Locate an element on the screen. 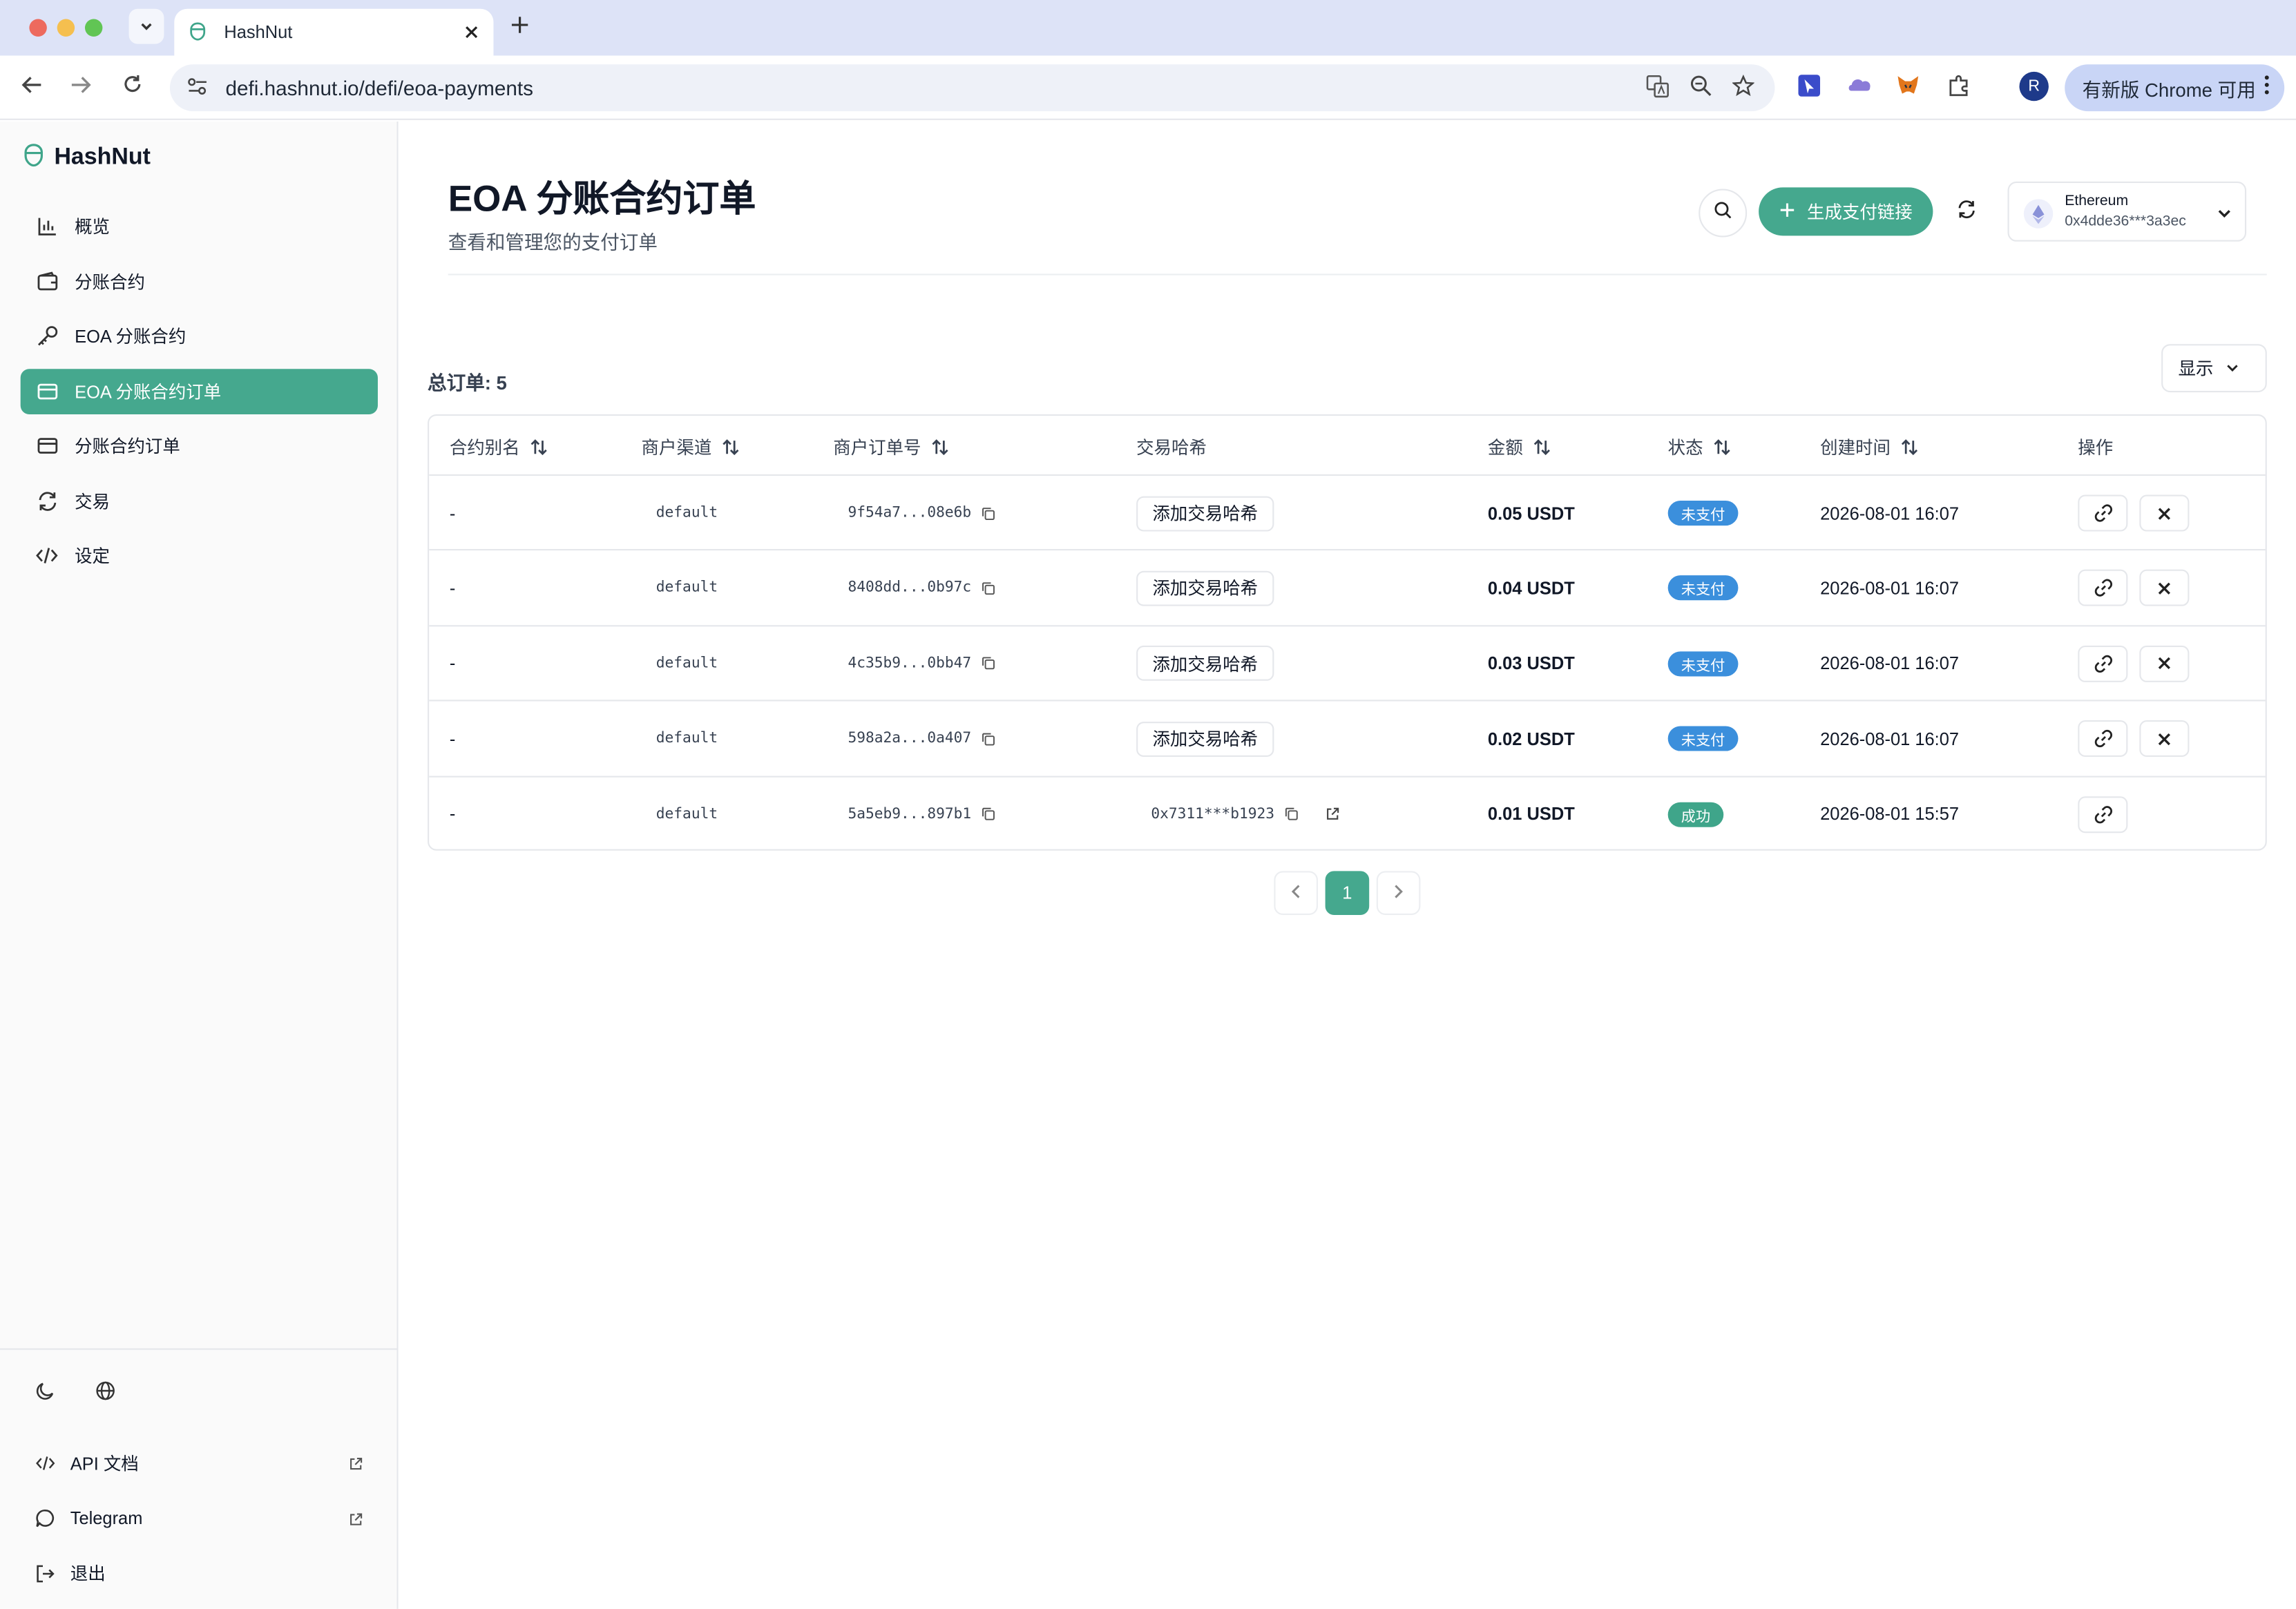 Image resolution: width=2296 pixels, height=1609 pixels. sidebar-item-transactions: 交易 is located at coordinates (199, 501).